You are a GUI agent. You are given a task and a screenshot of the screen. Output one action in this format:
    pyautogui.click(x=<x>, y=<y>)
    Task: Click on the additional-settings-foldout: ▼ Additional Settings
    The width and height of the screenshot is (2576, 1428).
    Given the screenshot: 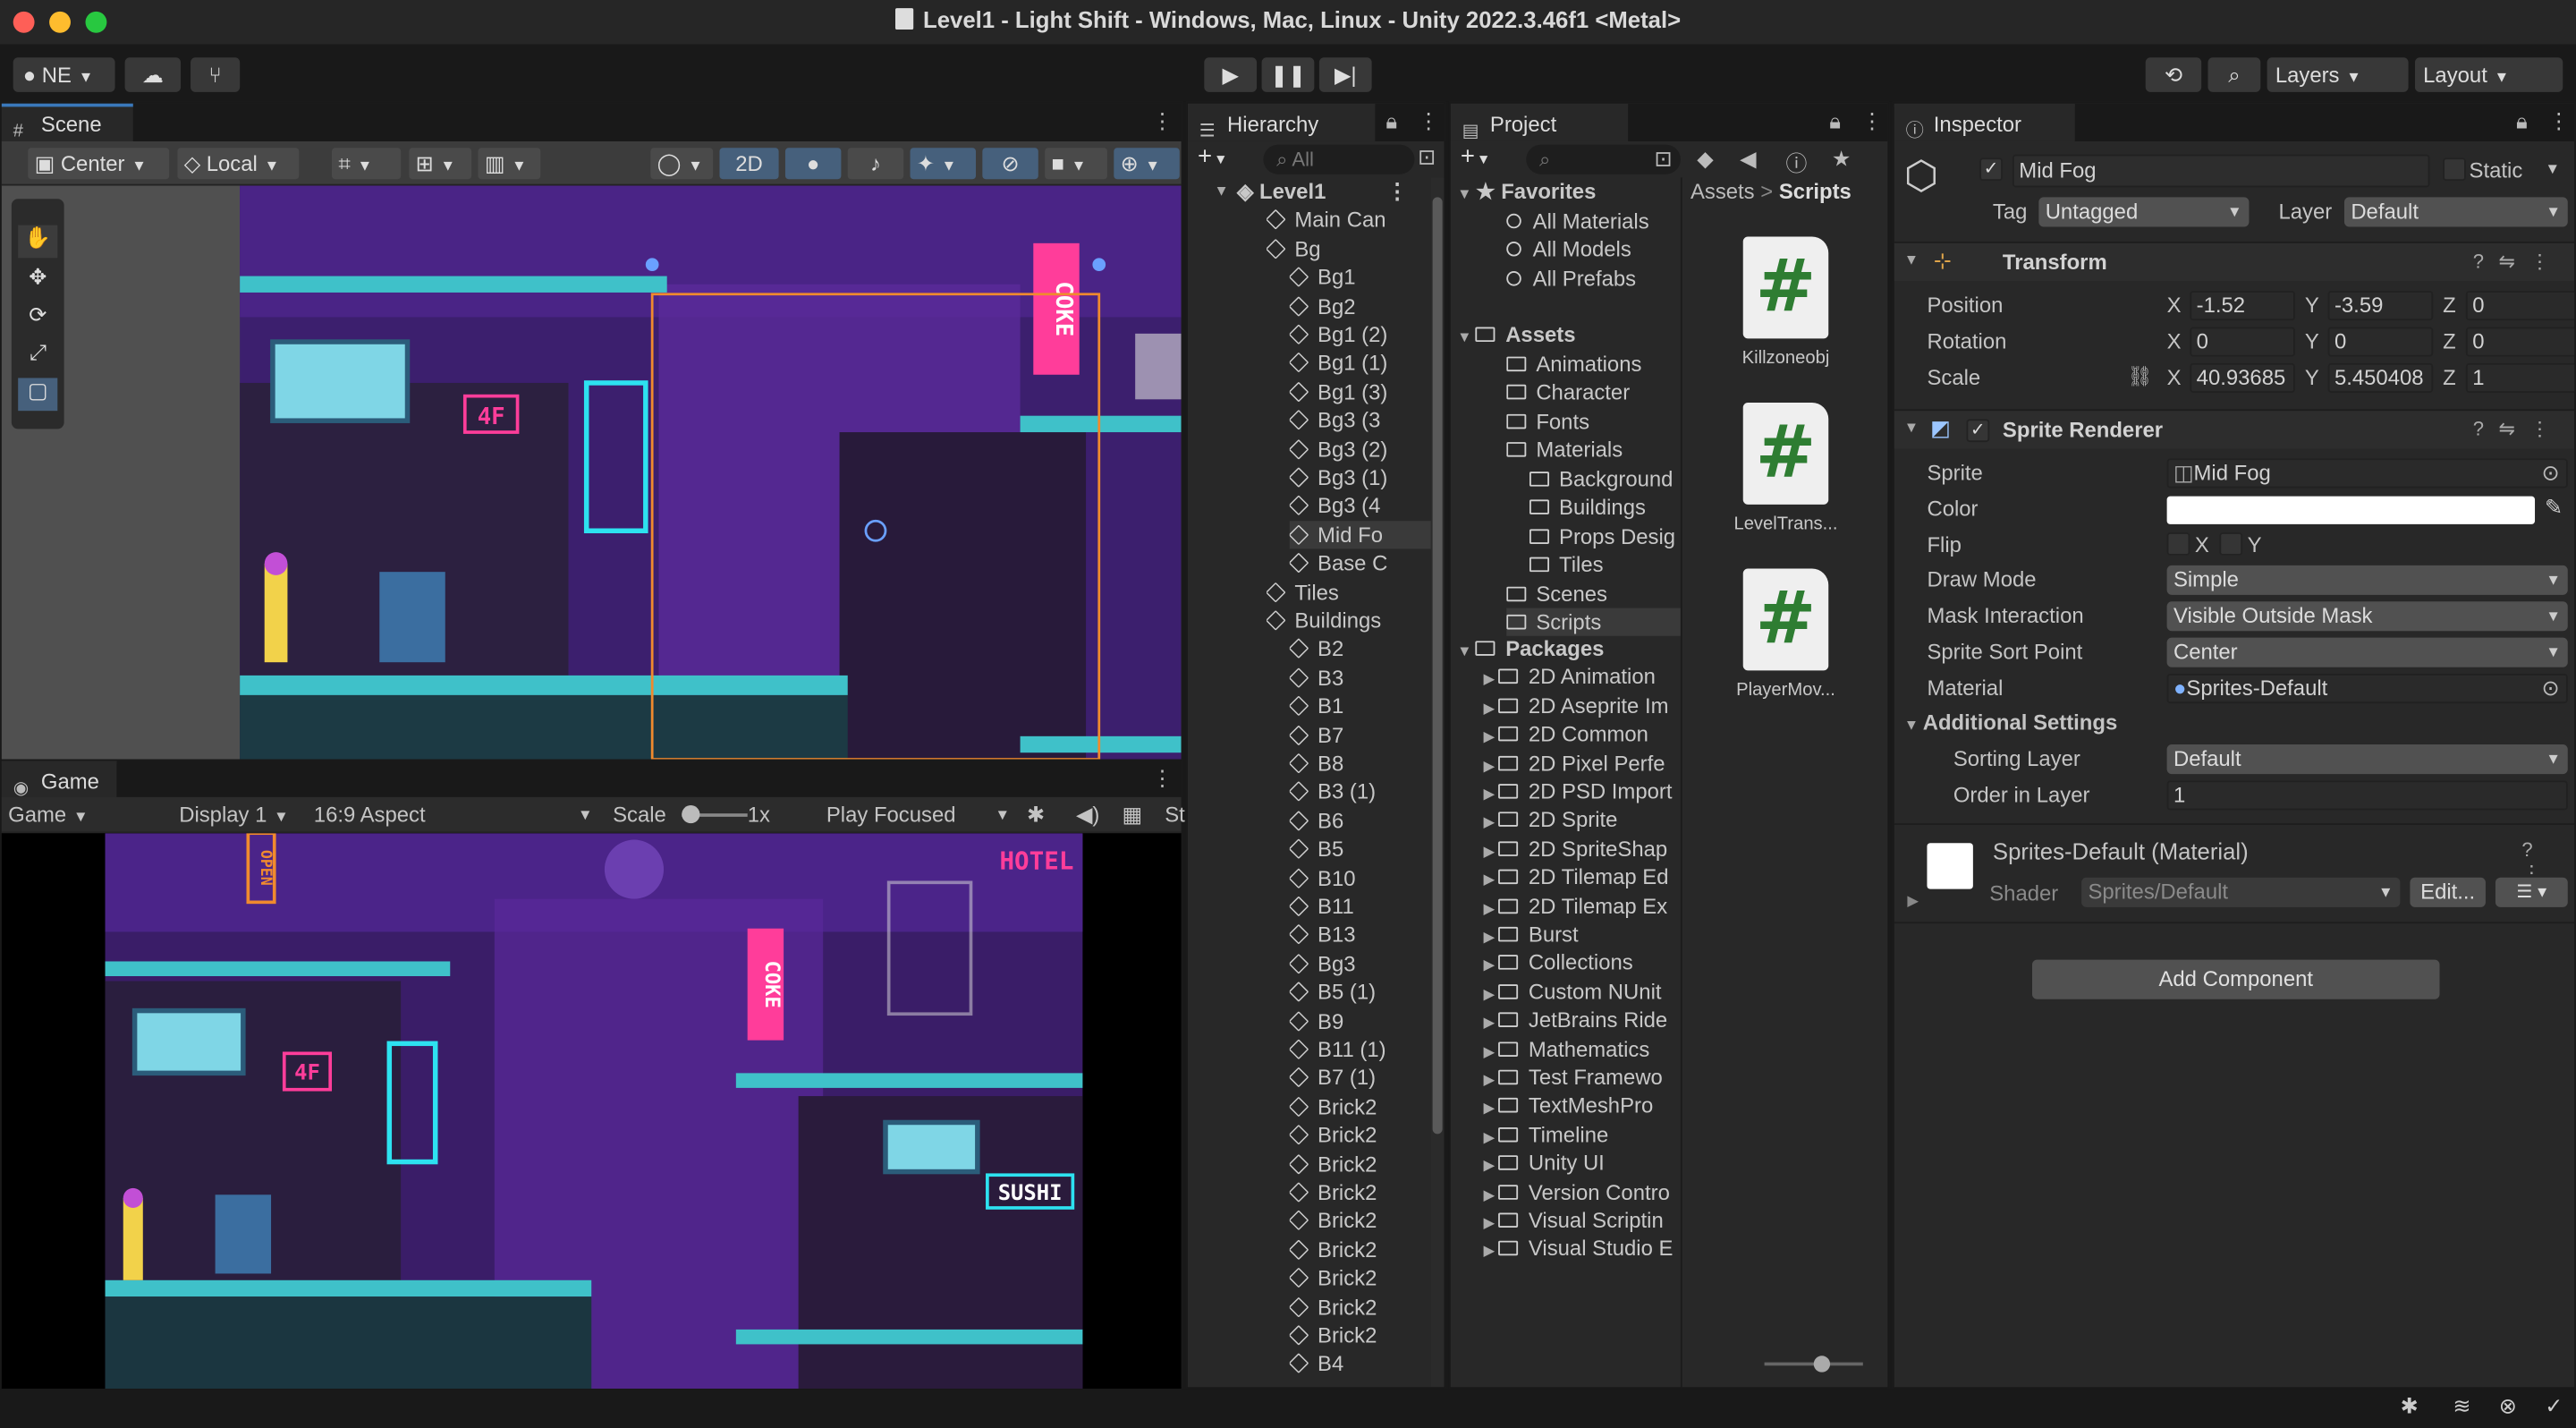 What is the action you would take?
    pyautogui.click(x=2011, y=722)
    